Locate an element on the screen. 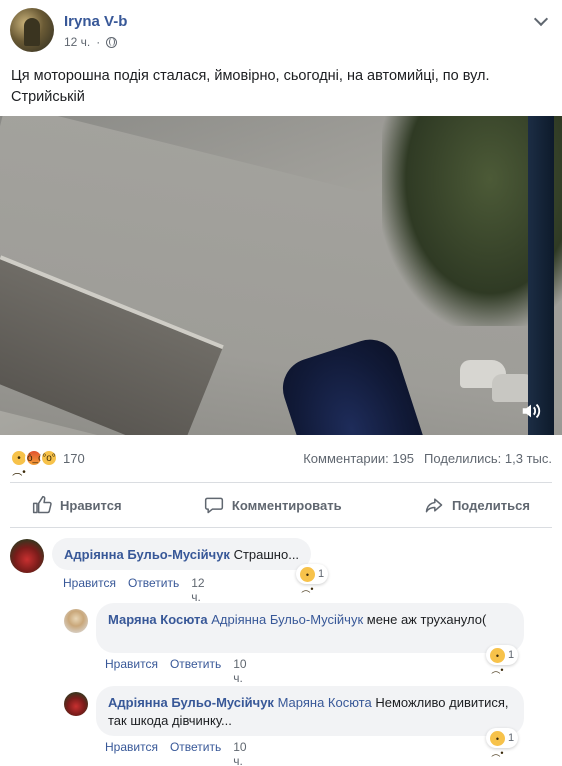 Image resolution: width=562 pixels, height=766 pixels. like-button: Нравится is located at coordinates (77, 505).